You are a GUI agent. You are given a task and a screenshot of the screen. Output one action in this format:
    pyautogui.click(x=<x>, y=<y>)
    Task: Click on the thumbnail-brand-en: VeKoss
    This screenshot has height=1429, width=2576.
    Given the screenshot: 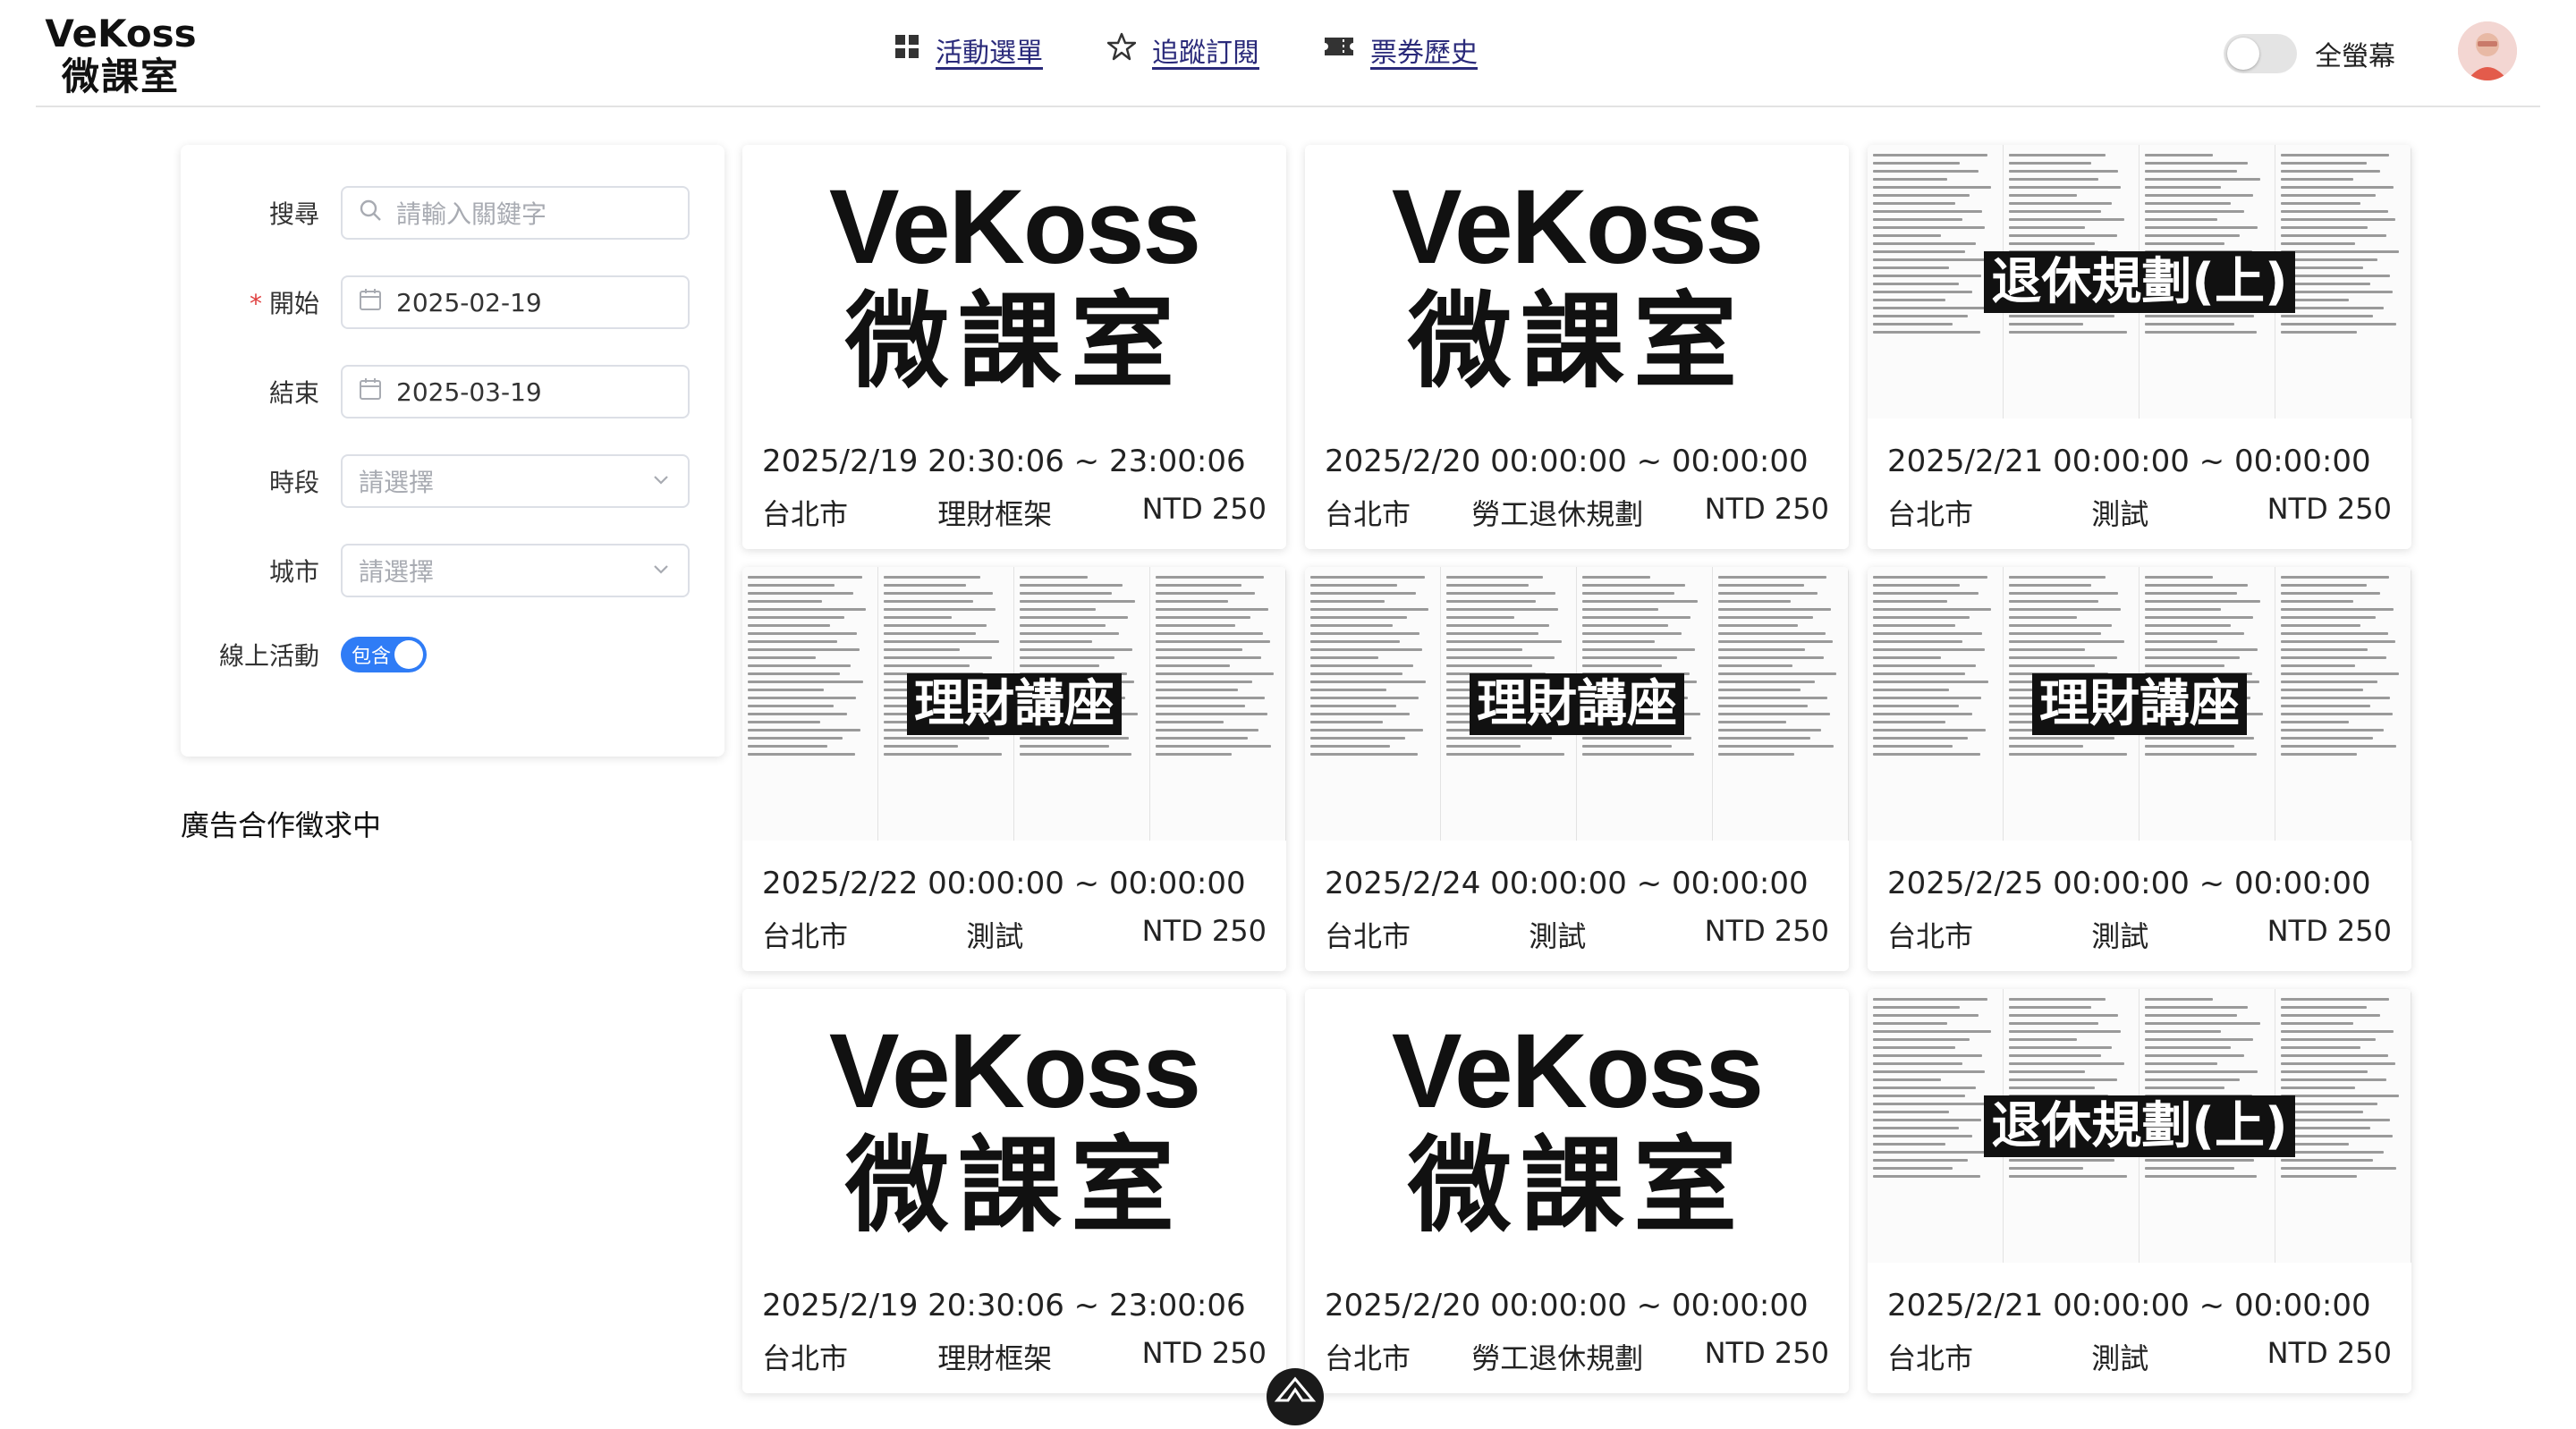 What is the action you would take?
    pyautogui.click(x=1014, y=227)
    